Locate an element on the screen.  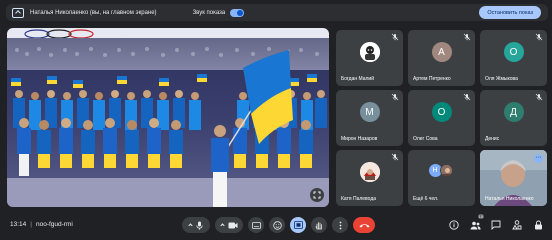
participant-tile: Д Денис is located at coordinates (513, 118).